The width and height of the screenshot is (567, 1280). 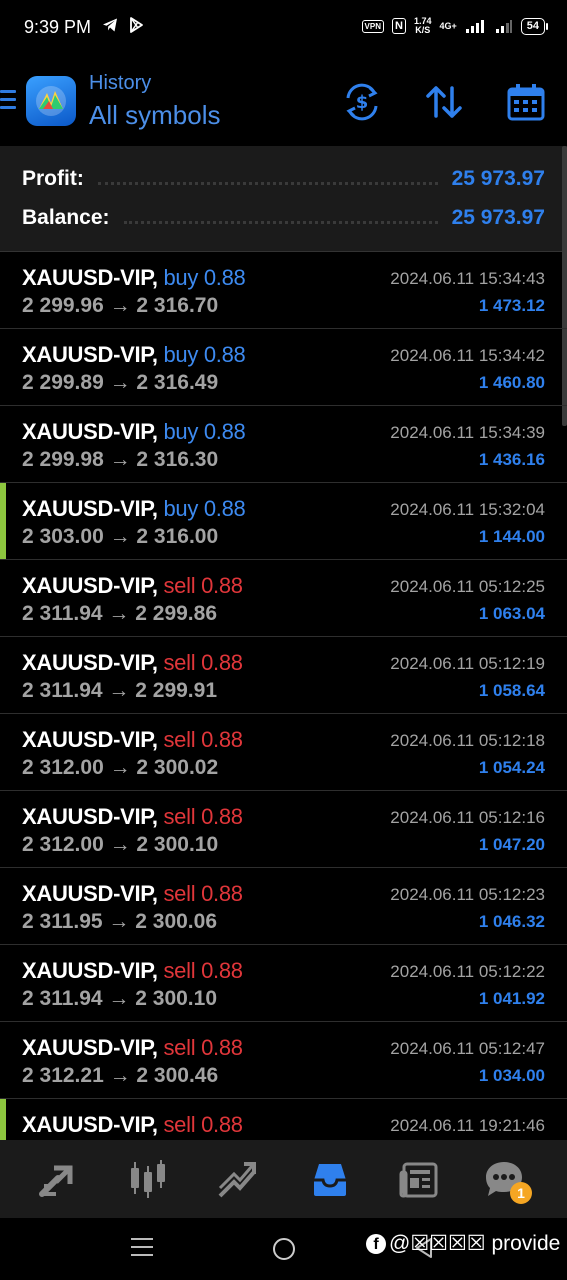 I want to click on recent-apps-button, so click(x=142, y=1250).